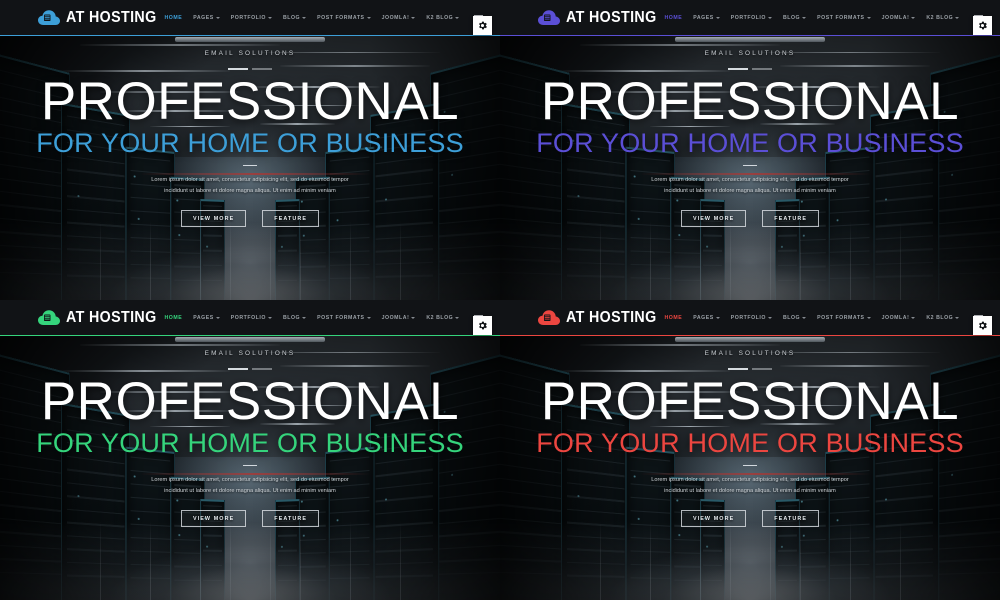 The image size is (1000, 600). I want to click on brand-name: AT HOSTING, so click(611, 317).